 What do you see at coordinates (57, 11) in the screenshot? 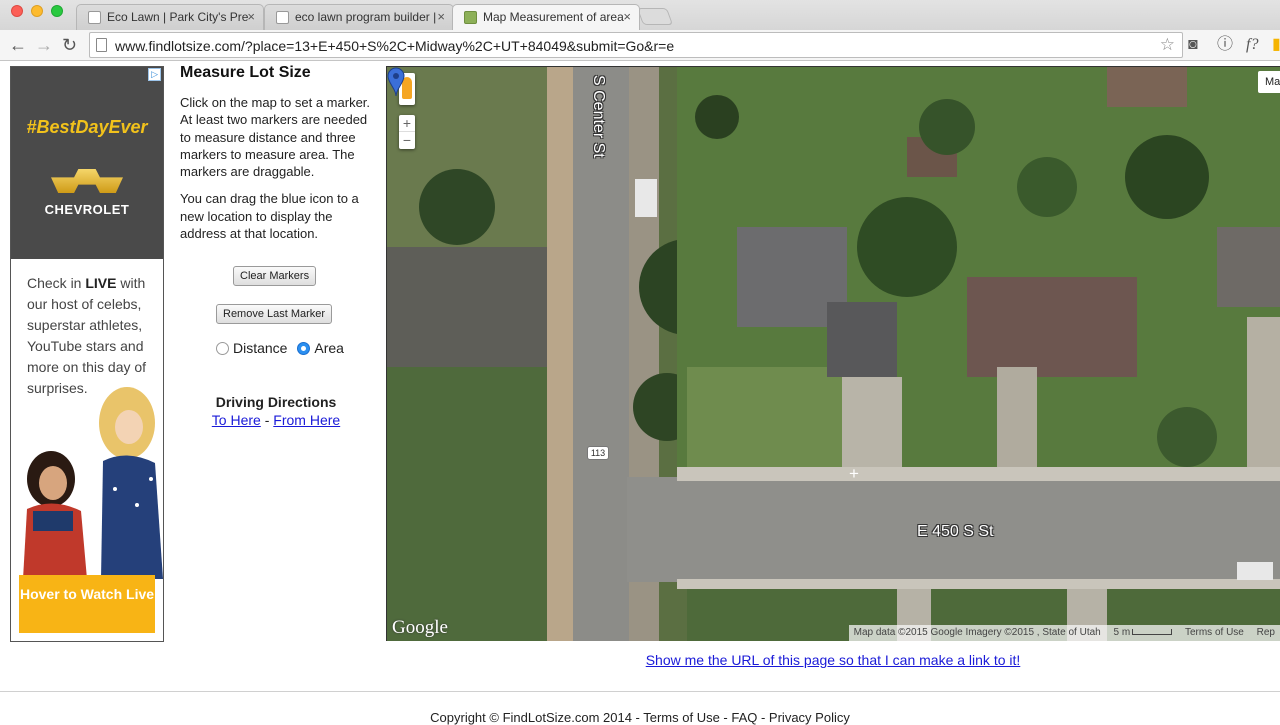
I see `window-maximize-button` at bounding box center [57, 11].